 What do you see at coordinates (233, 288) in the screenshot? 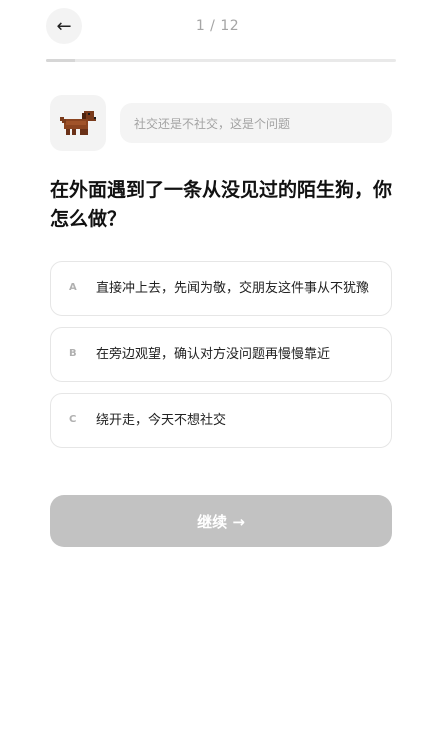
I see `option-text: 直接冲上去，先闻为敬，交朋友这件事从不犹豫` at bounding box center [233, 288].